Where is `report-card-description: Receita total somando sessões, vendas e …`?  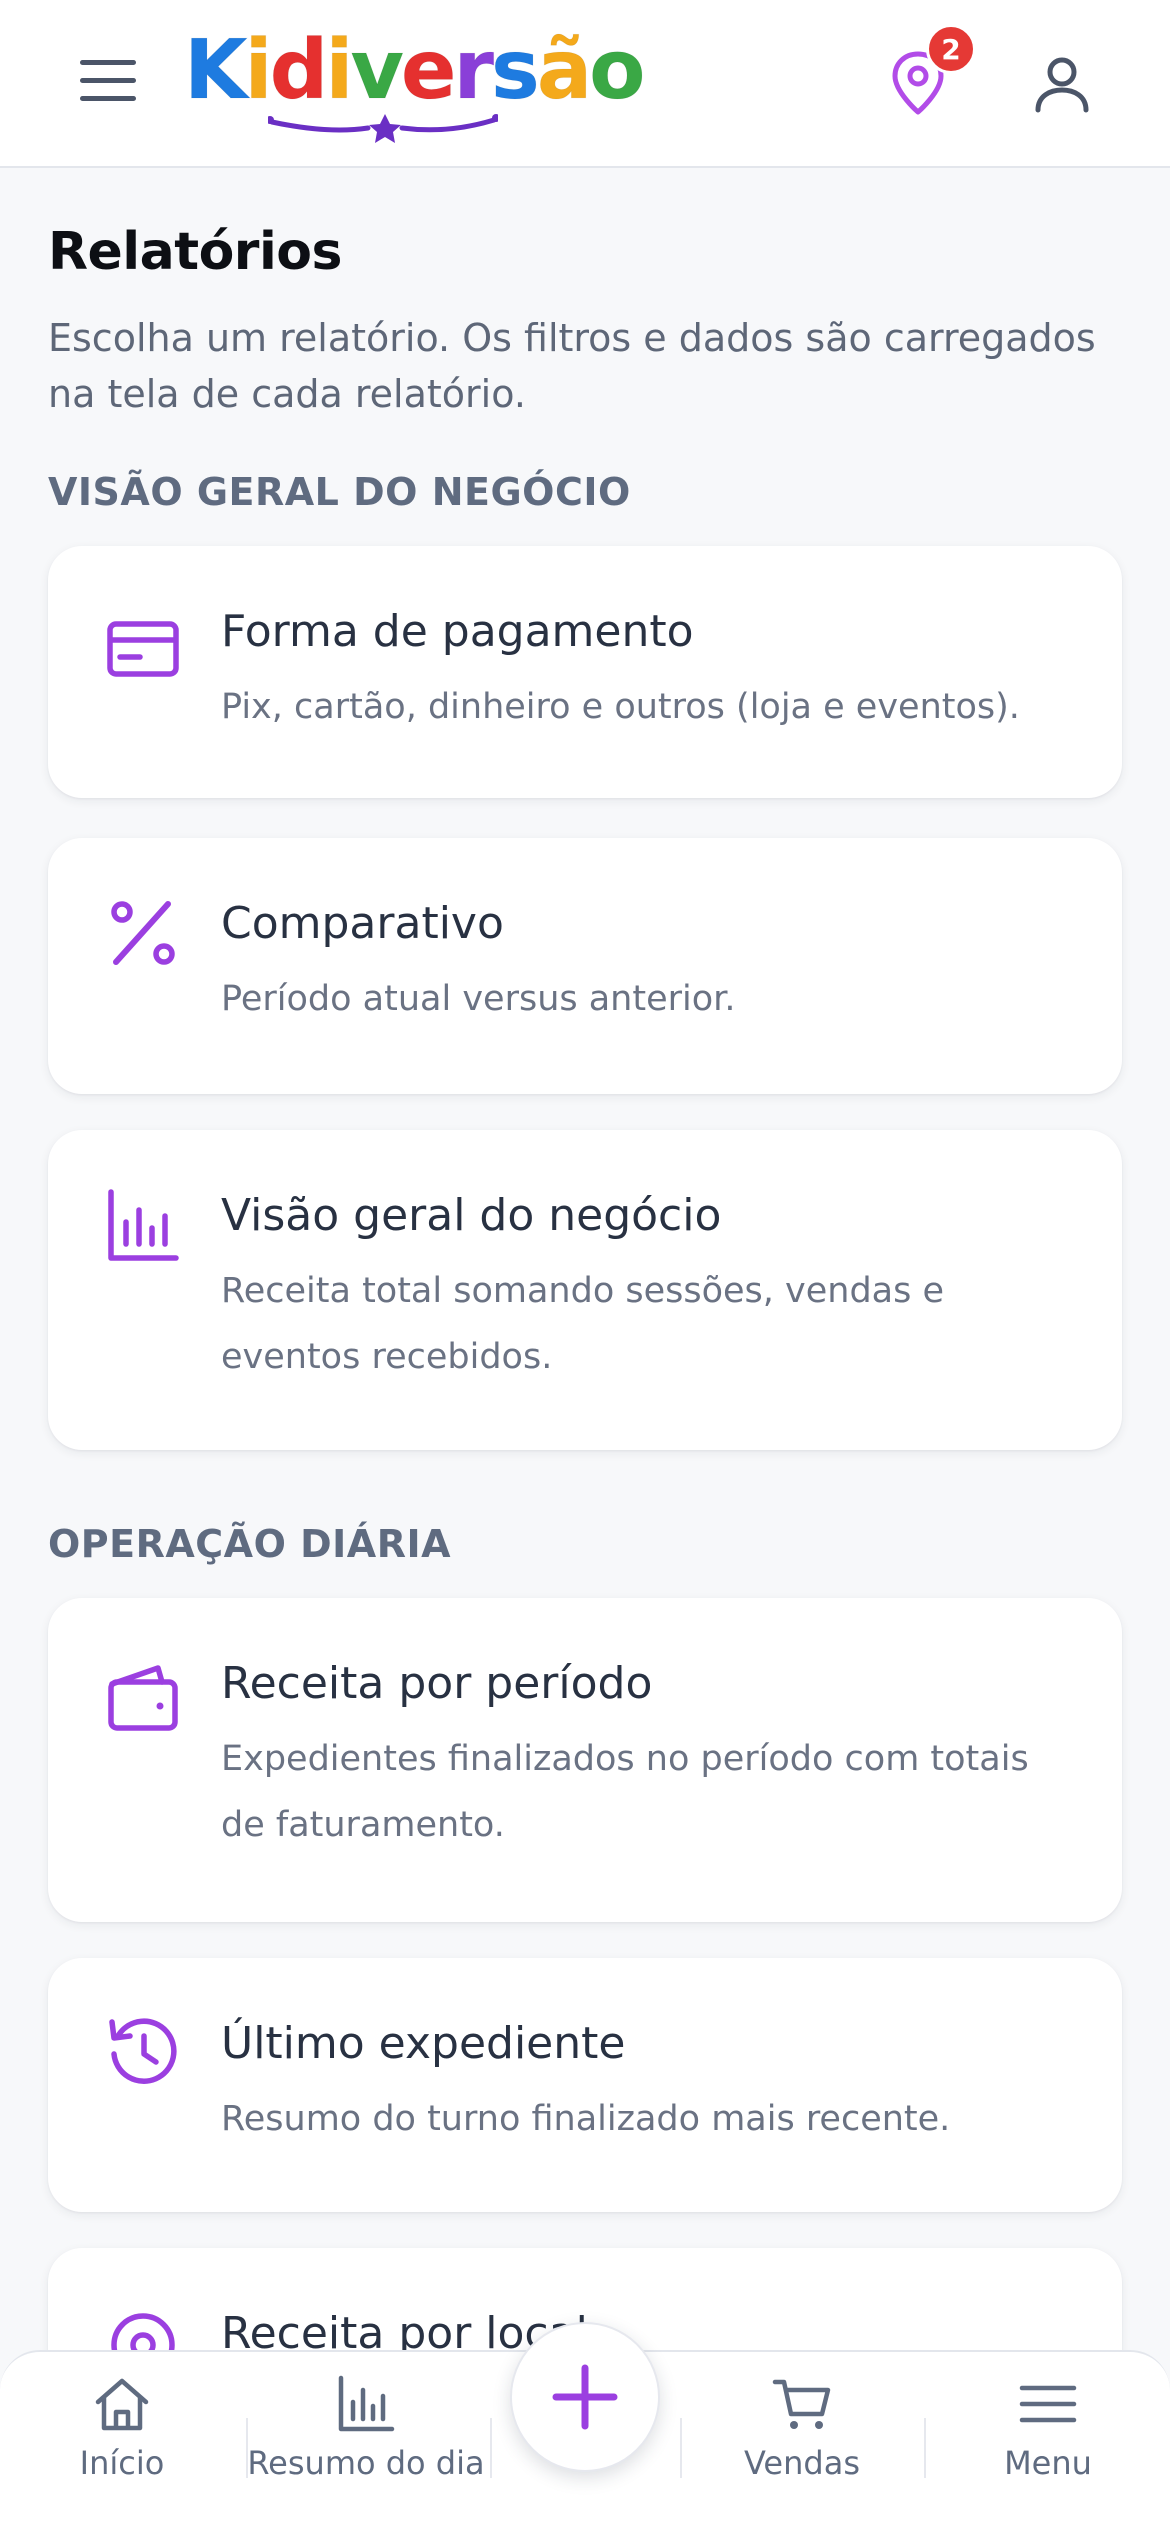 report-card-description: Receita total somando sessões, vendas e … is located at coordinates (583, 1324).